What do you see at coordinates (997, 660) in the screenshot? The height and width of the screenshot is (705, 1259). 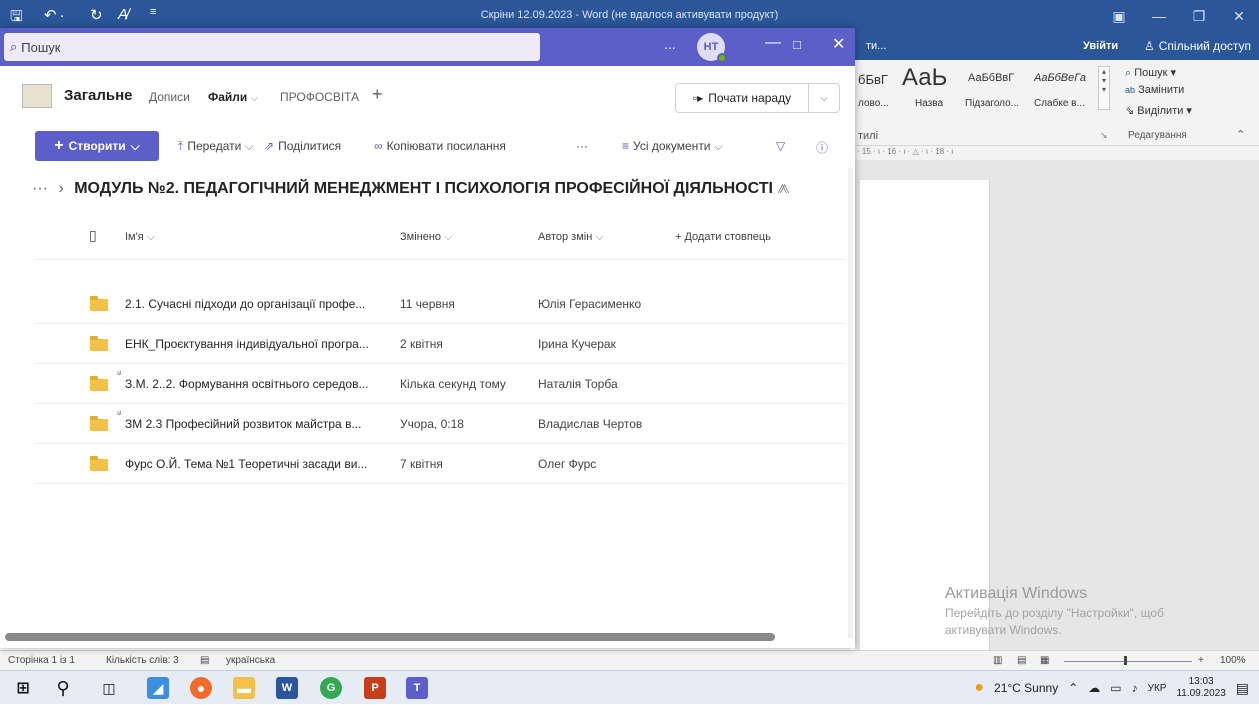 I see `read-mode-icon: ▥` at bounding box center [997, 660].